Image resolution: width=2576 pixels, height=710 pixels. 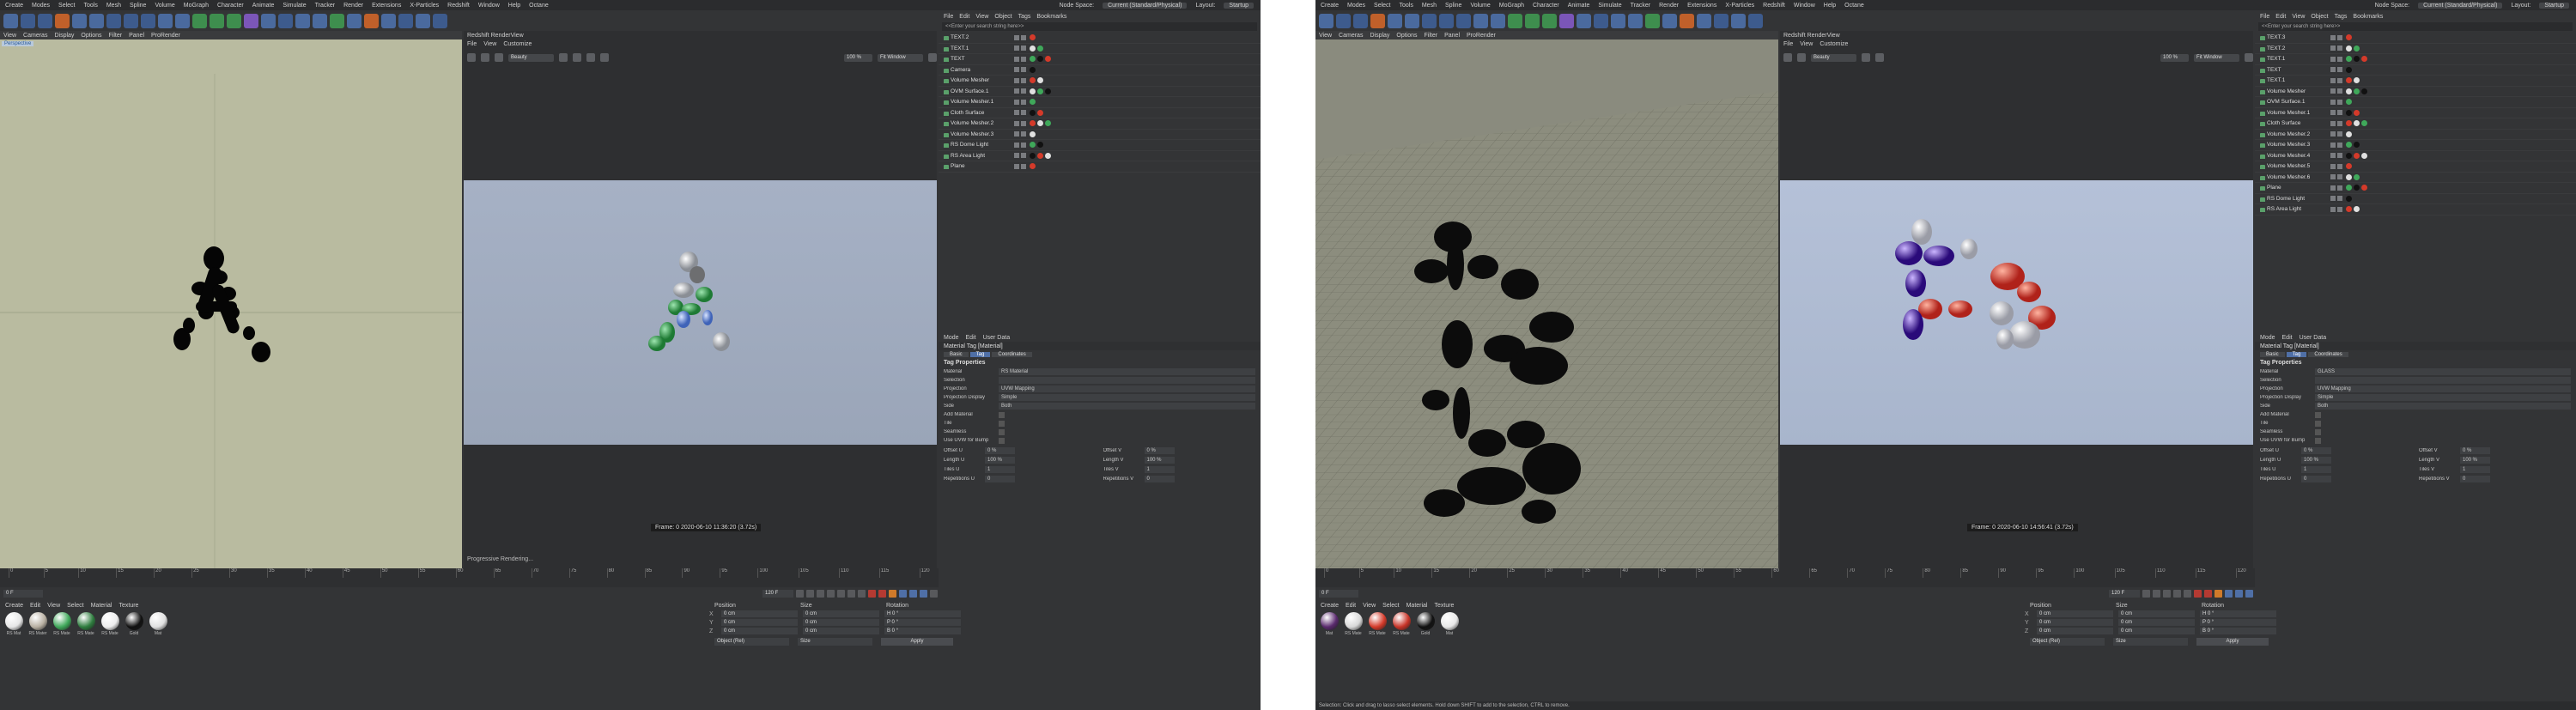 What do you see at coordinates (2267, 338) in the screenshot?
I see `attributes-menu-mode: Mode` at bounding box center [2267, 338].